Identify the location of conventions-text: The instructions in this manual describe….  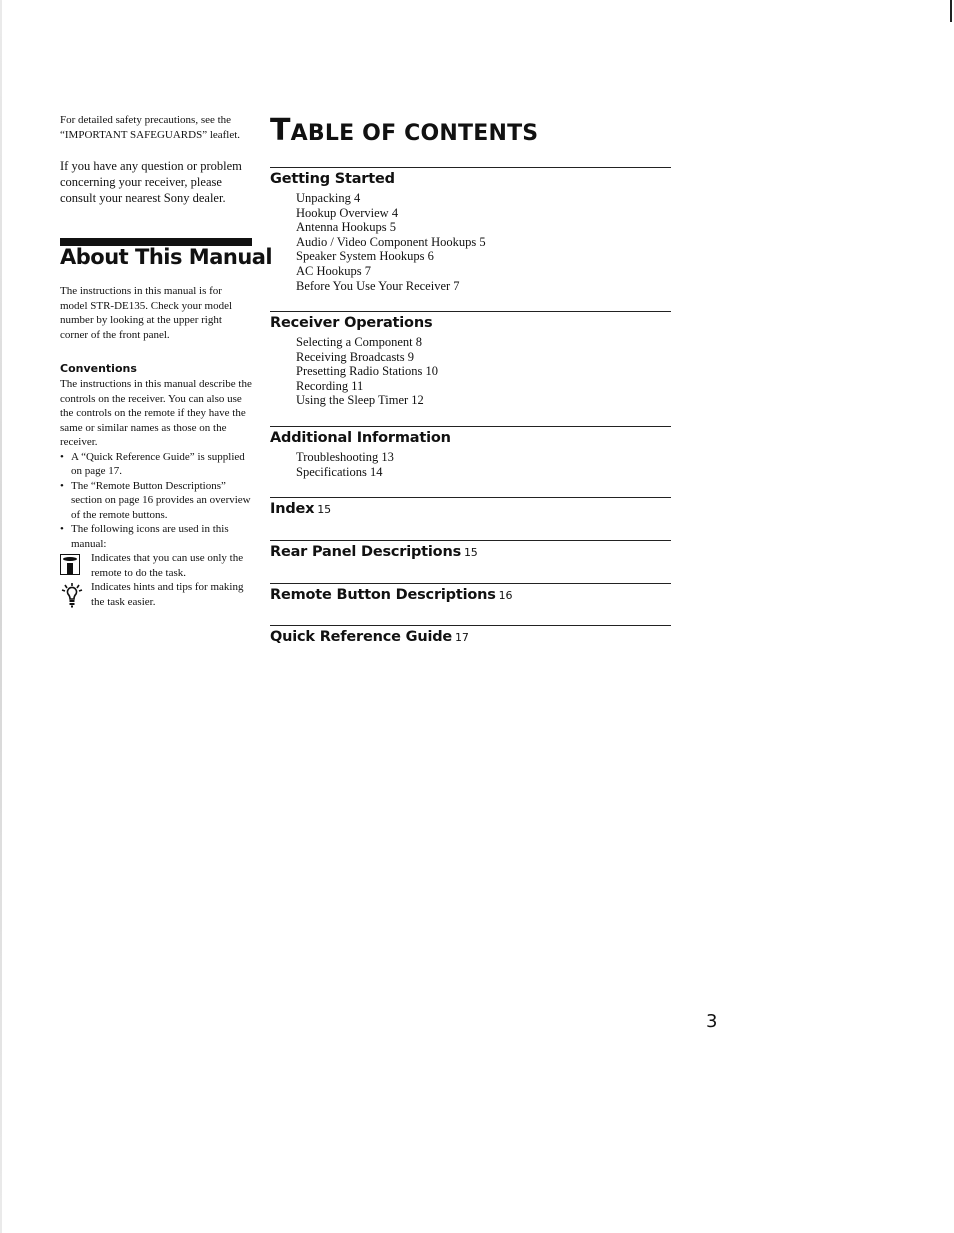
(156, 413).